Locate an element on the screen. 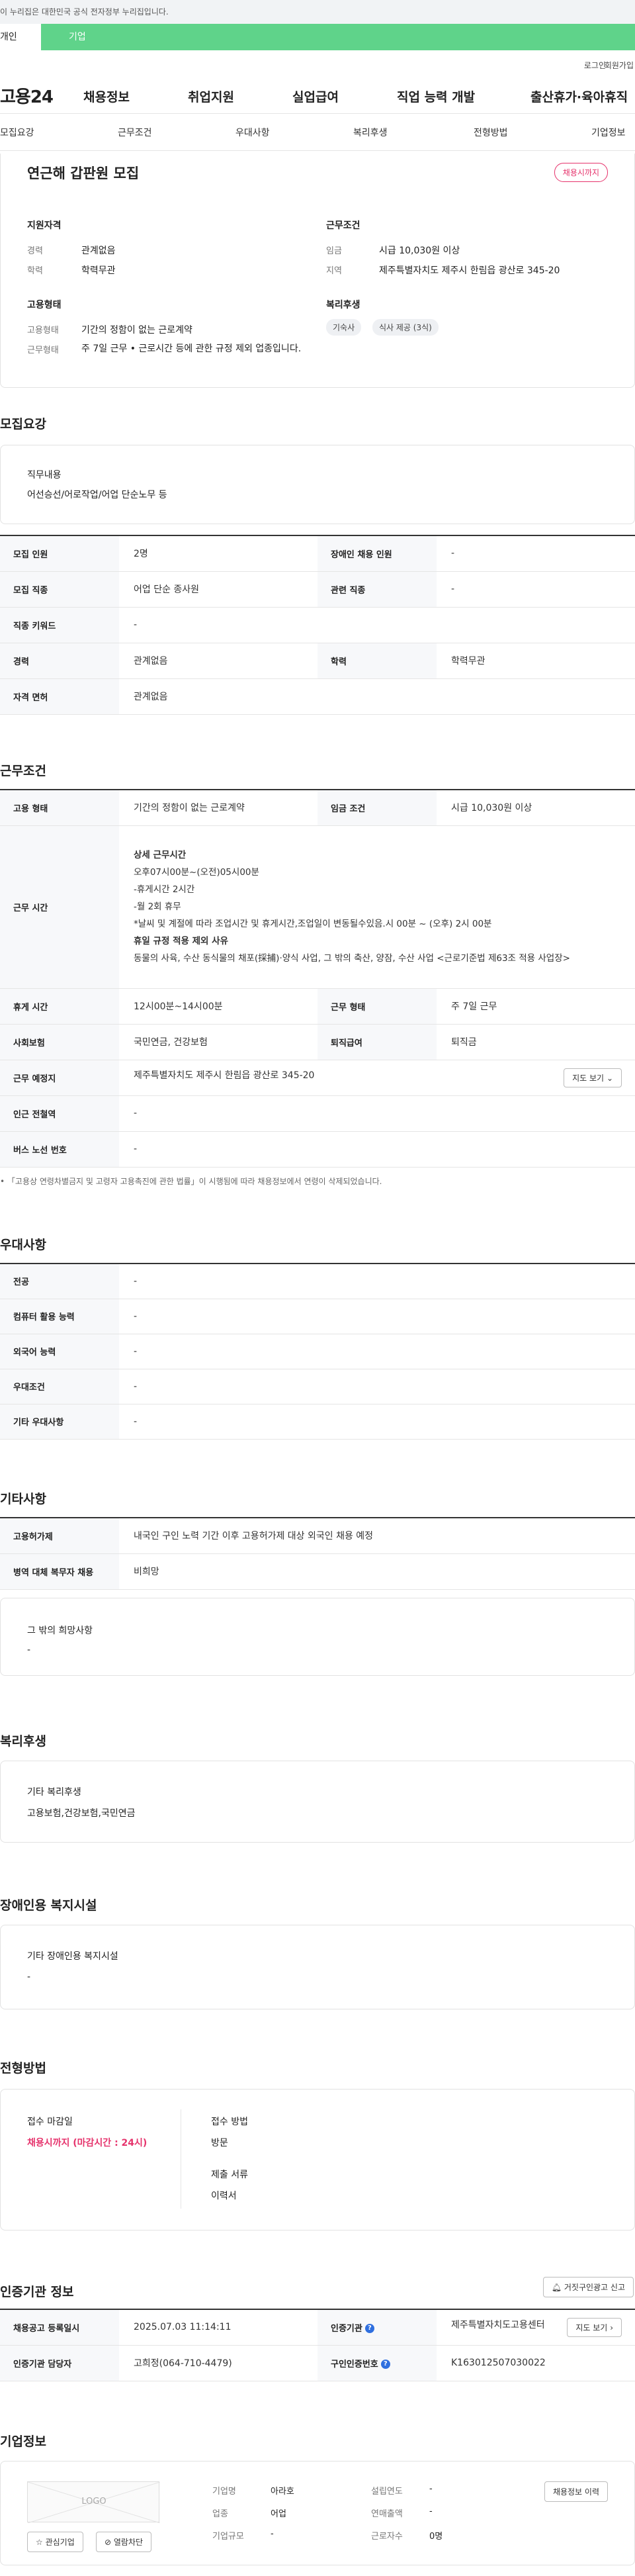  snb-welfare: 복리후생 is located at coordinates (370, 132).